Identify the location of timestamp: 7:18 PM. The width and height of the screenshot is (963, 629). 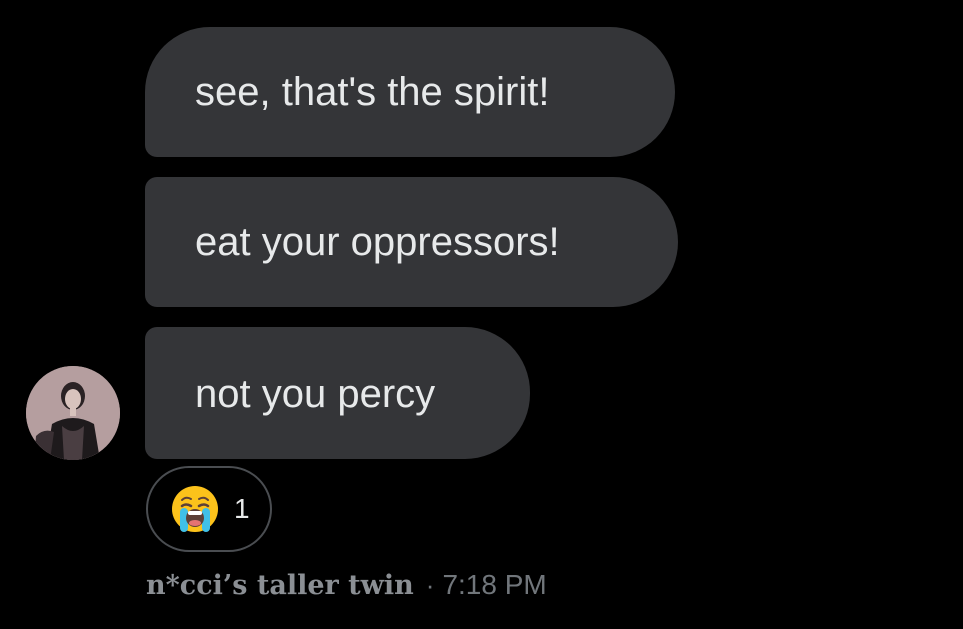
(494, 584).